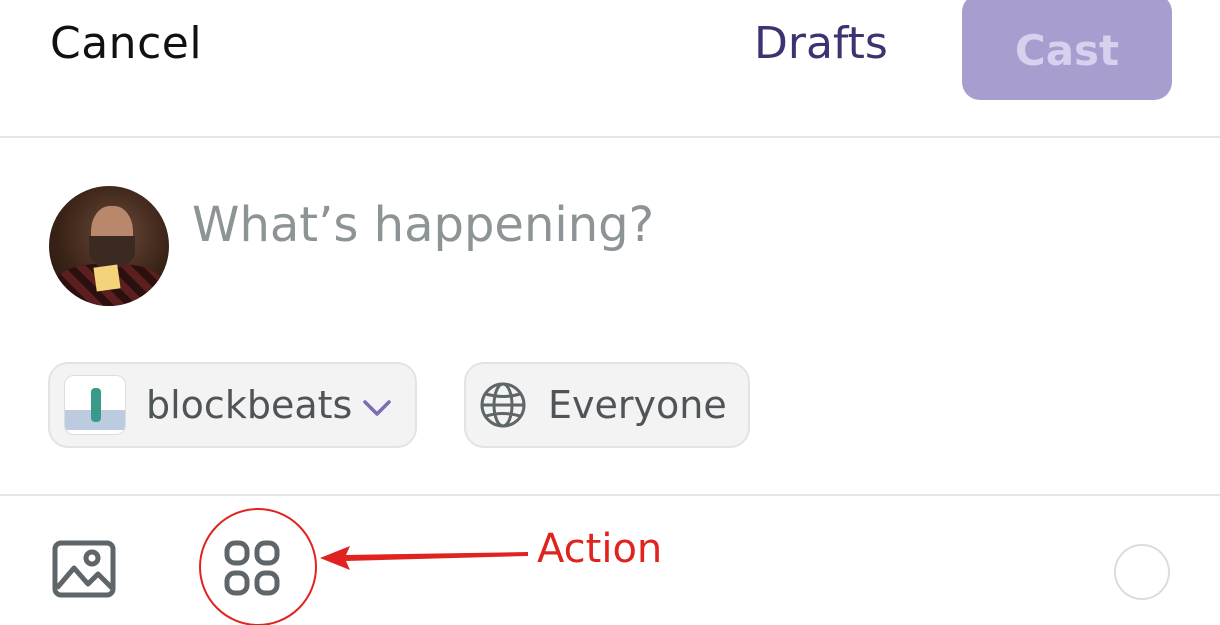  What do you see at coordinates (503, 405) in the screenshot?
I see `globe-icon` at bounding box center [503, 405].